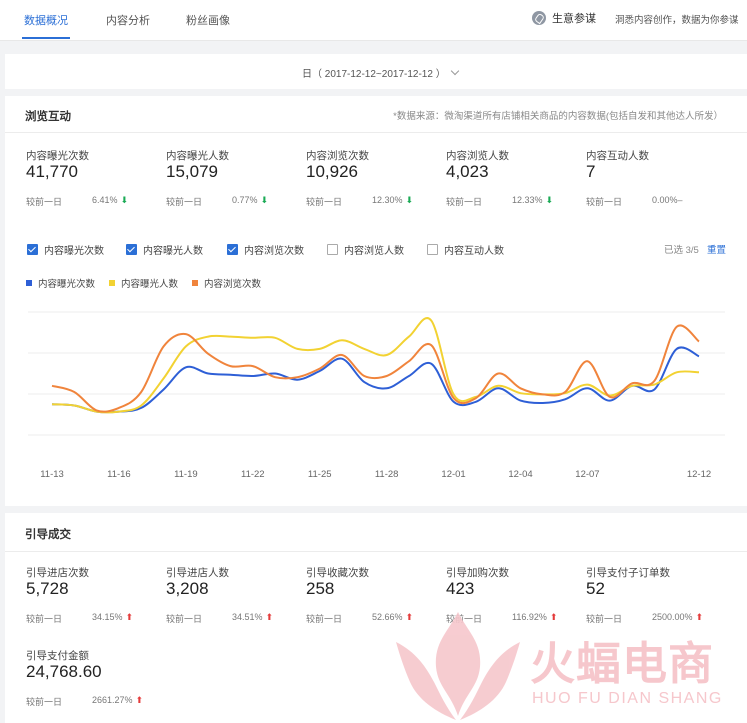  Describe the element at coordinates (57, 656) in the screenshot. I see `metric-label: 引导支付金额` at that location.